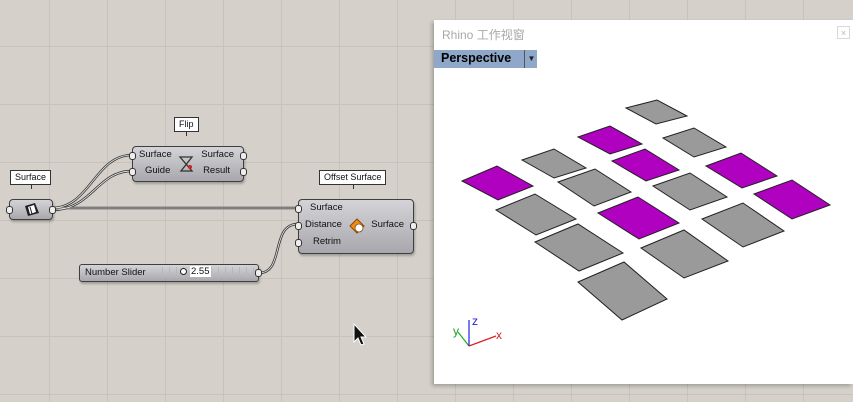  What do you see at coordinates (353, 179) in the screenshot?
I see `offset-surface-tag: Offset Surface` at bounding box center [353, 179].